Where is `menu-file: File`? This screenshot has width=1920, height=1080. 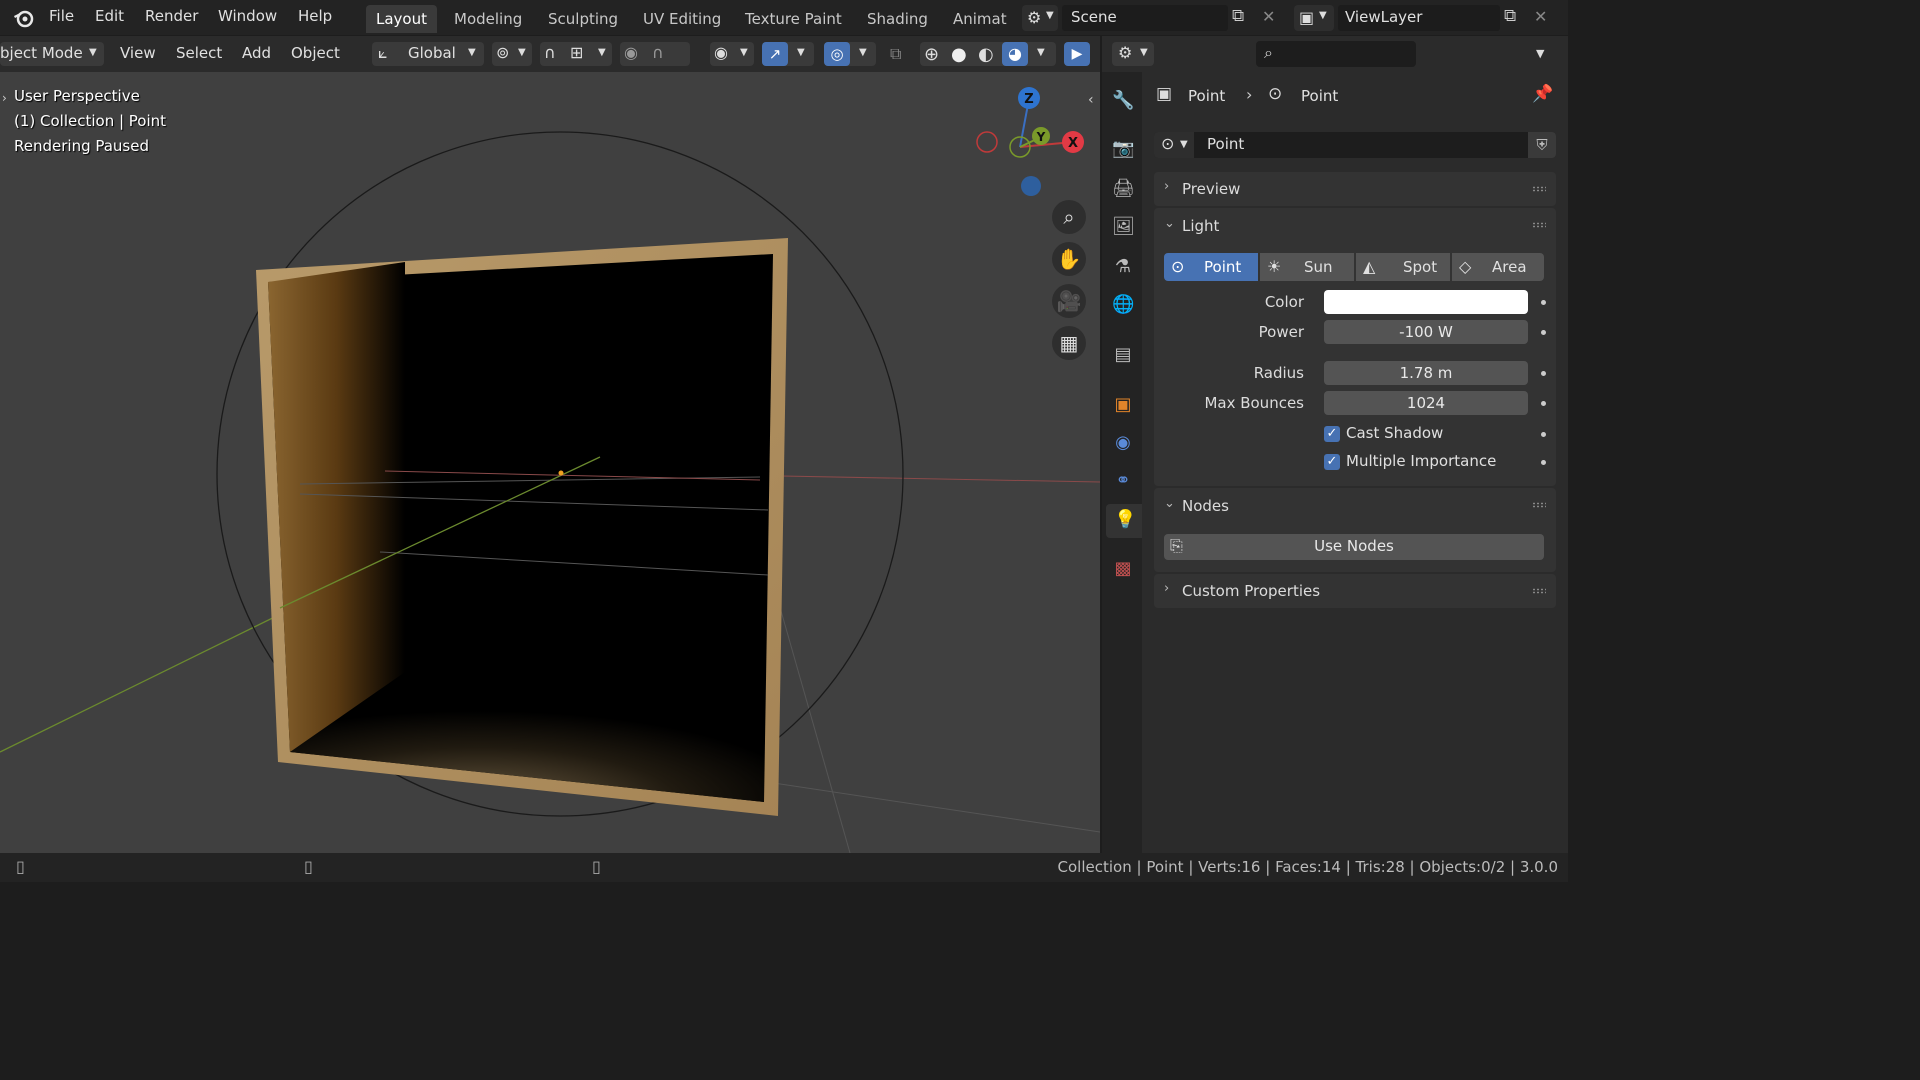 menu-file: File is located at coordinates (61, 16).